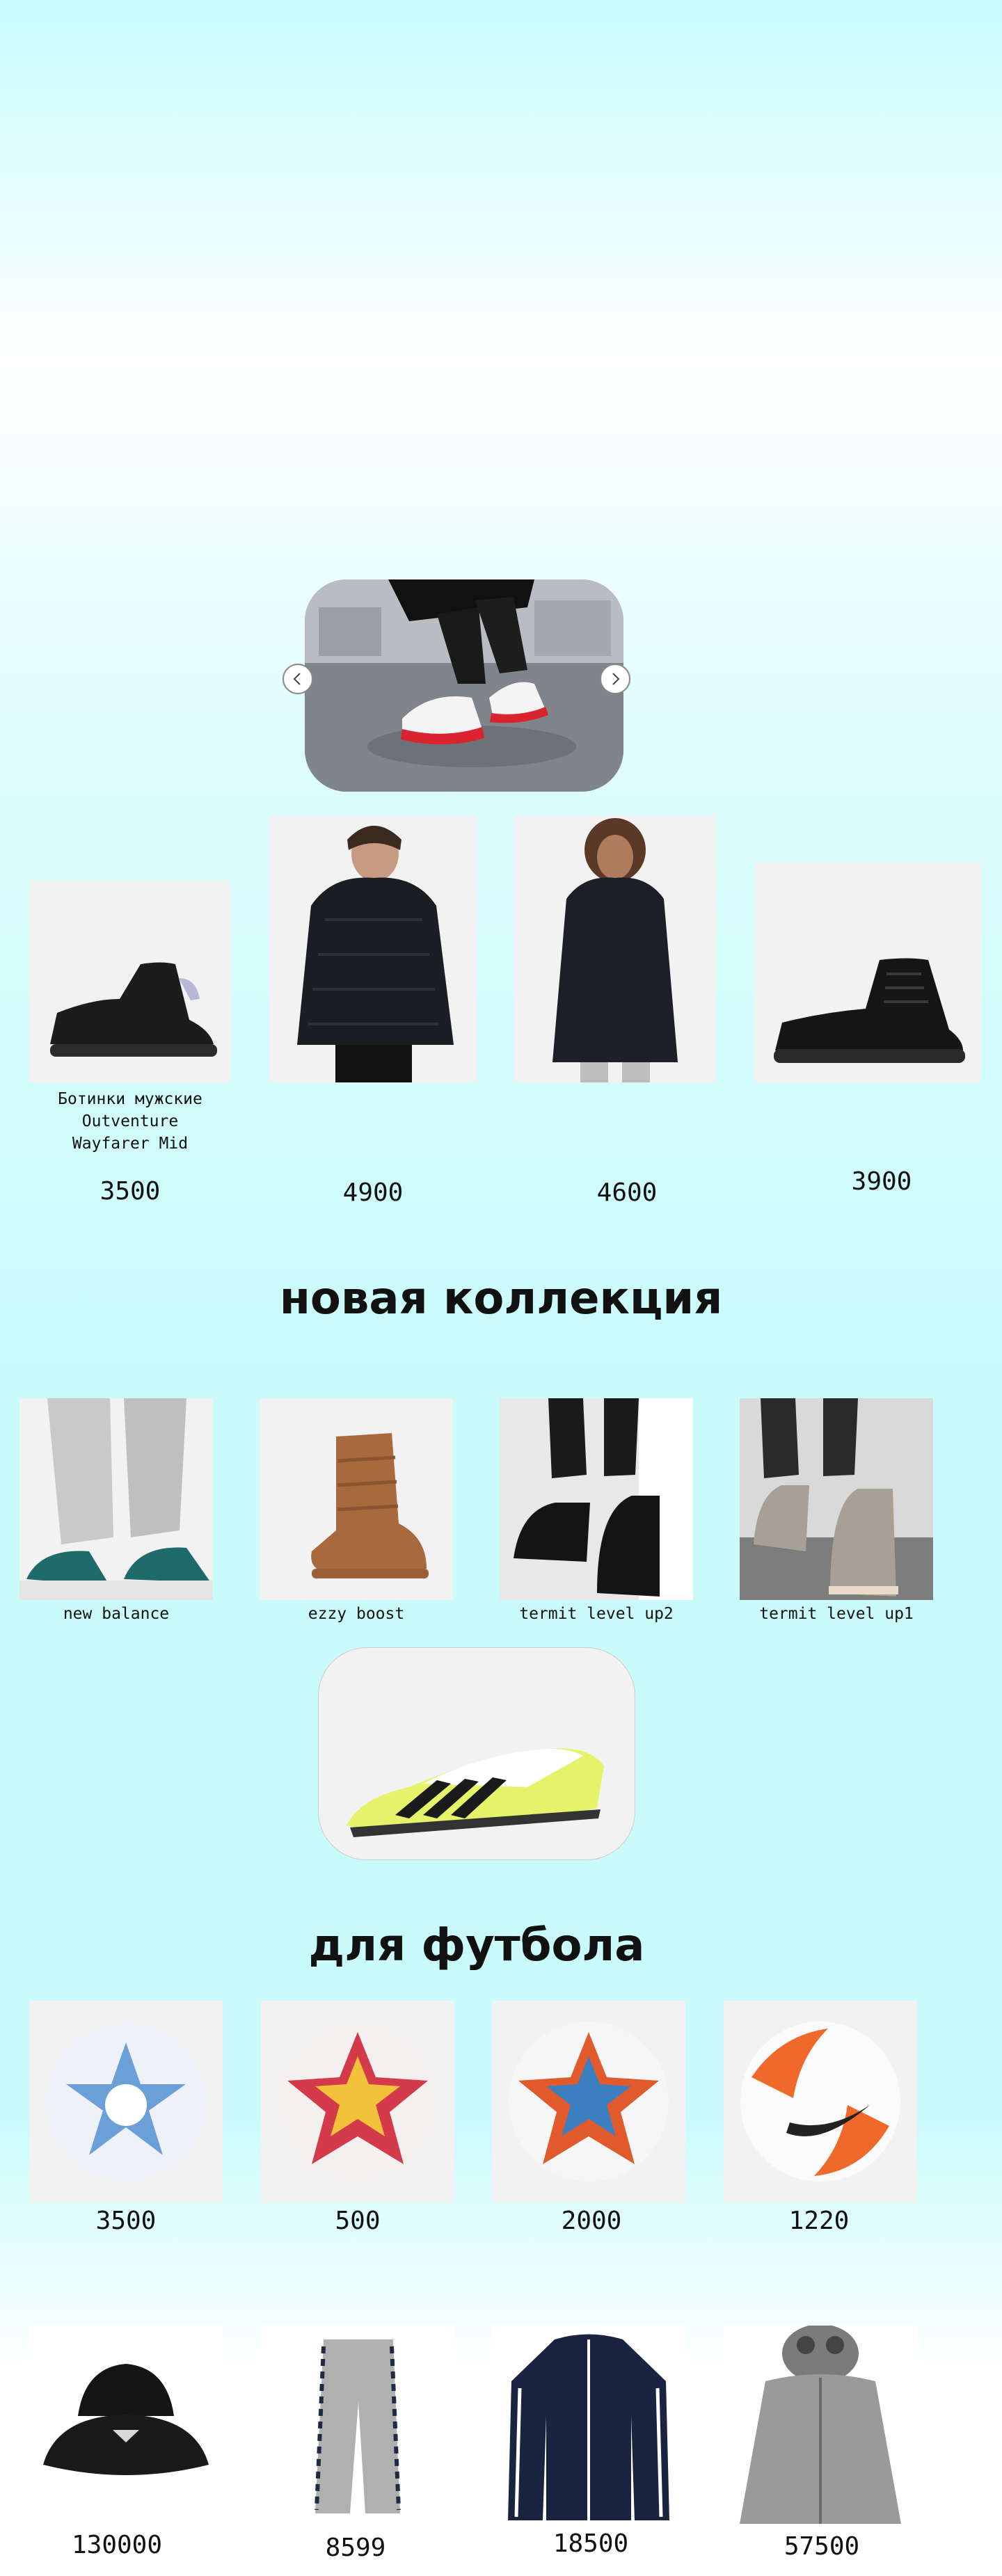 Image resolution: width=1002 pixels, height=2576 pixels. What do you see at coordinates (591, 2221) in the screenshot?
I see `product-price: 2000` at bounding box center [591, 2221].